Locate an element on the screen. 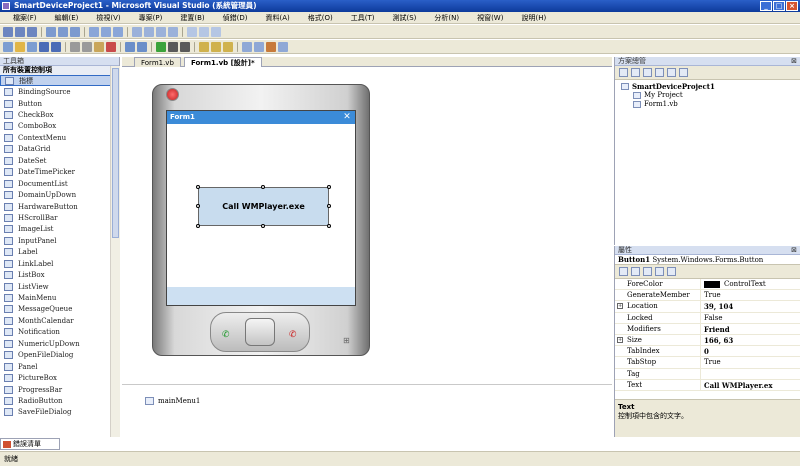  save-icon is located at coordinates (44, 46).